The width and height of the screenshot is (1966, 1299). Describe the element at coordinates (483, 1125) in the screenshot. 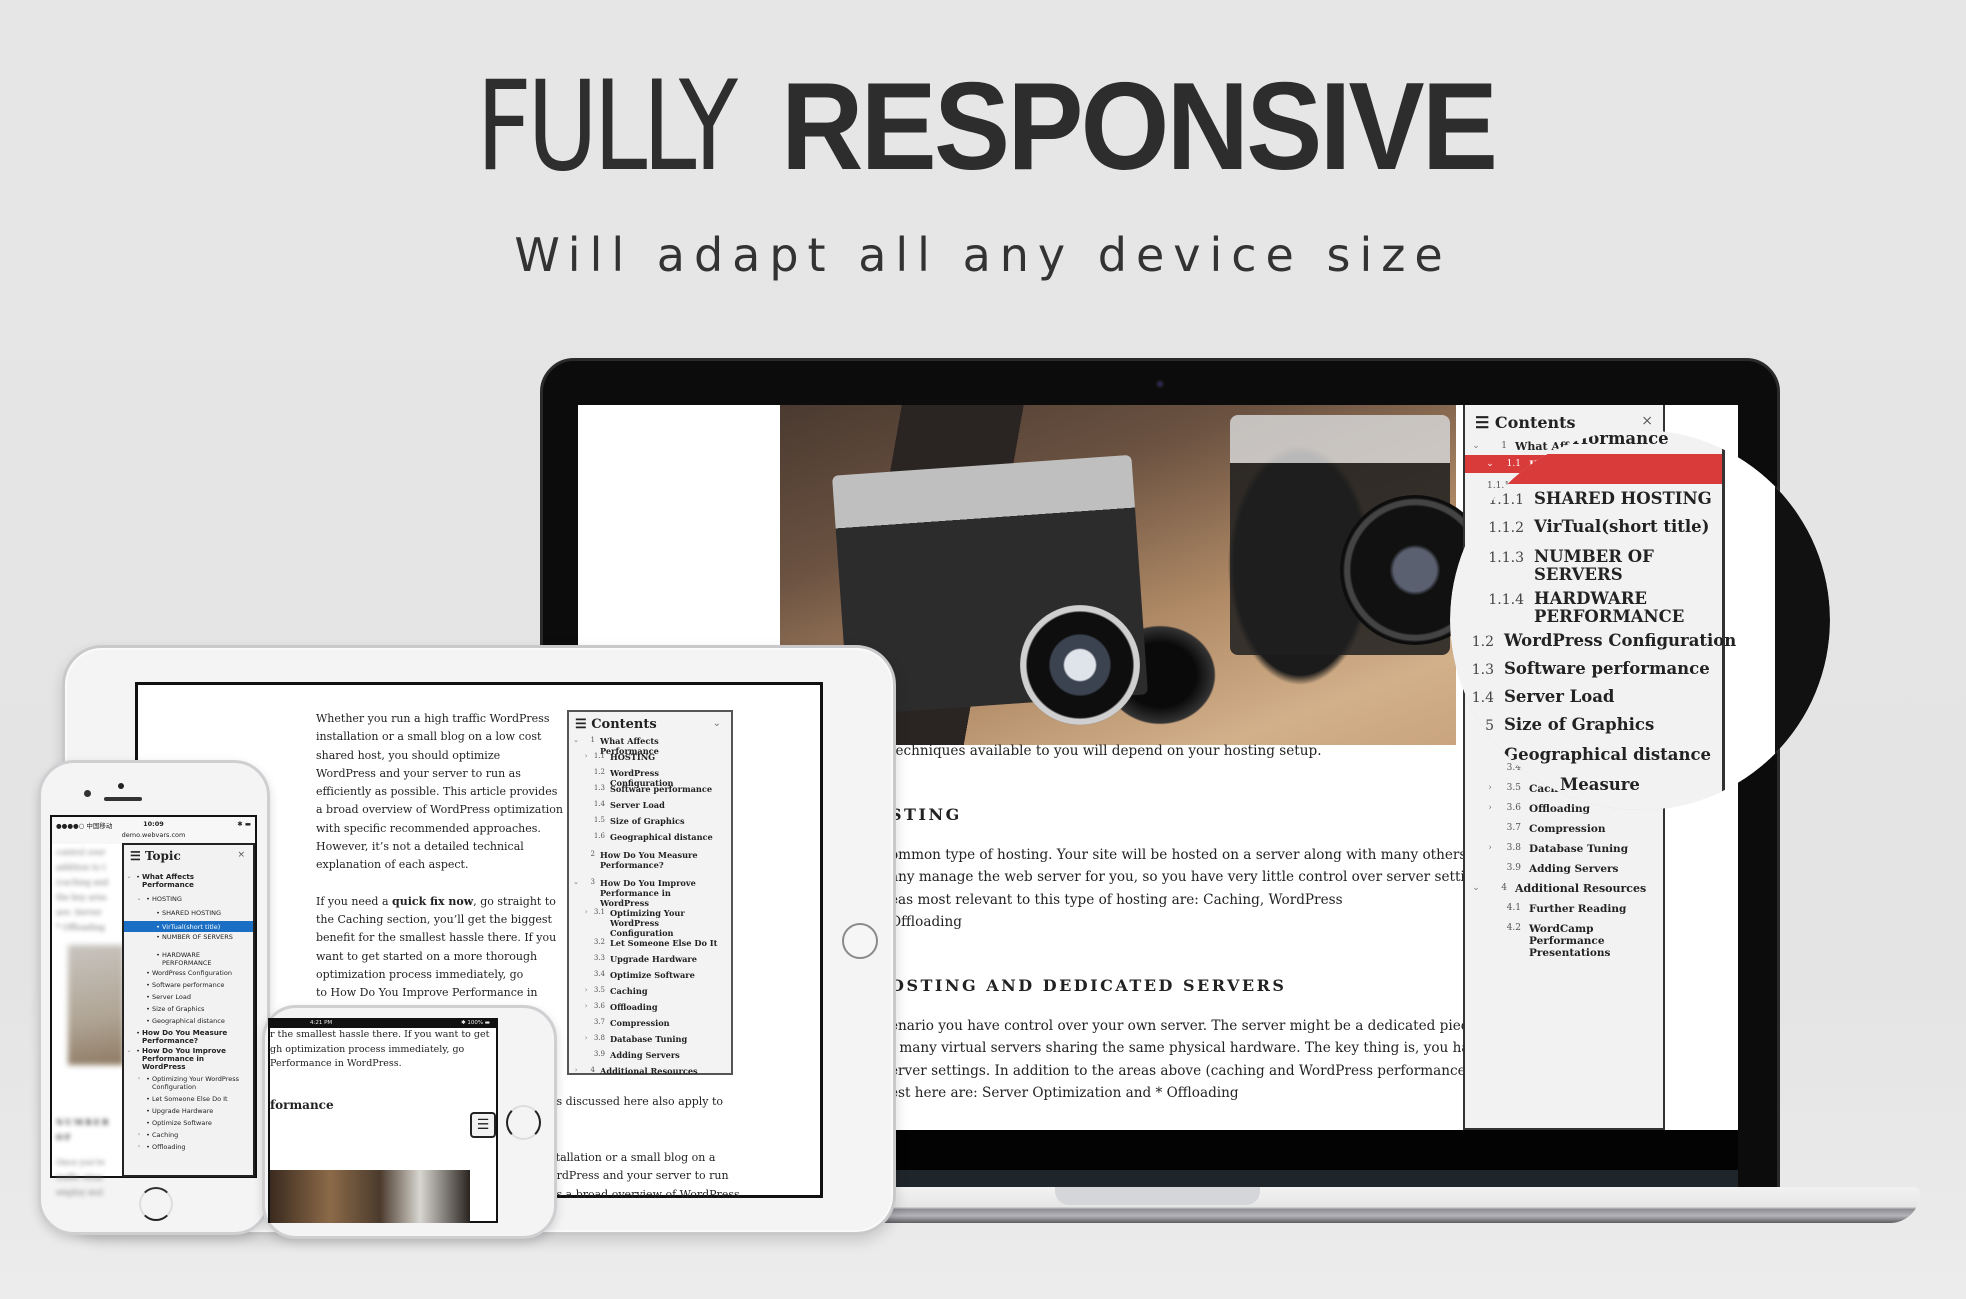

I see `toc-toggle-button: ☰` at that location.